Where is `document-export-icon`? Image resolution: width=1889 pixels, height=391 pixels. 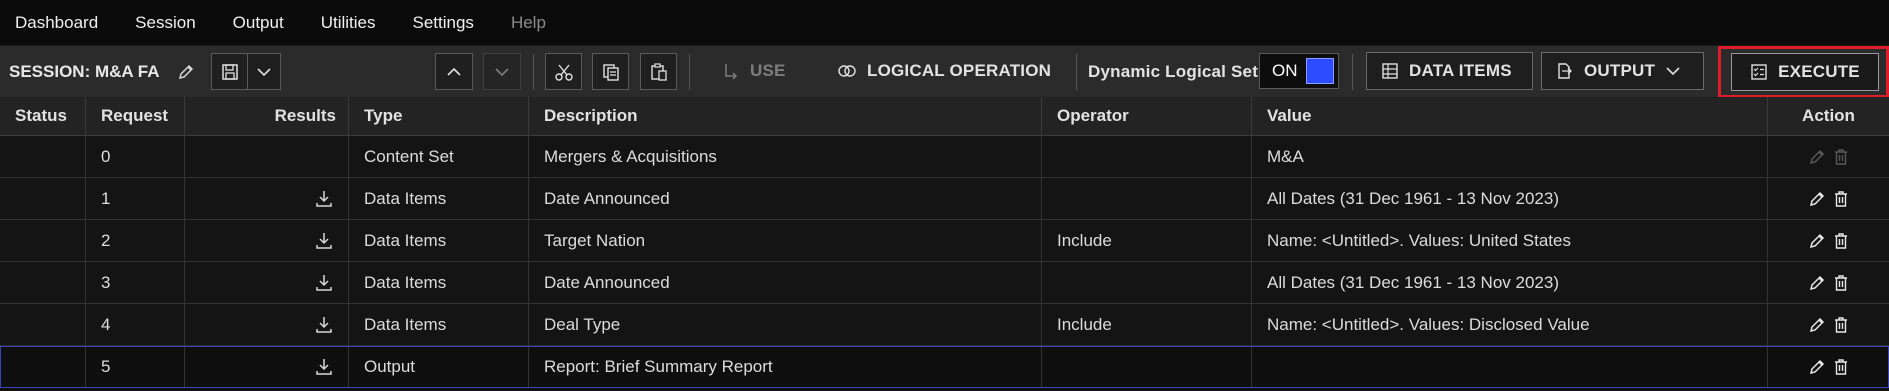 document-export-icon is located at coordinates (1565, 71).